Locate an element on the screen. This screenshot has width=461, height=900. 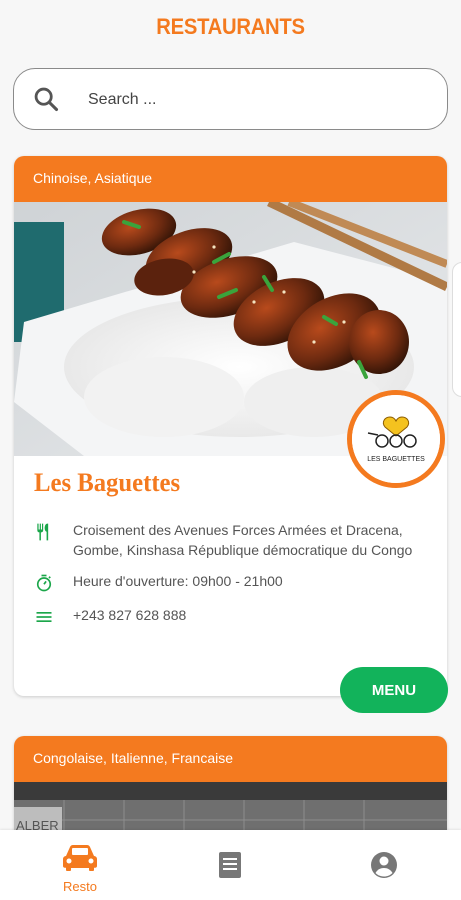
restaurant-categories: Congolaise, Italienne, Francaise is located at coordinates (230, 759).